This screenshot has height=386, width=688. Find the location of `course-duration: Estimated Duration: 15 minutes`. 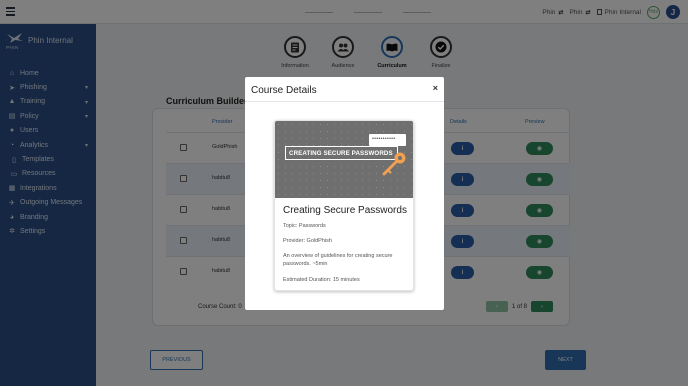

course-duration: Estimated Duration: 15 minutes is located at coordinates (321, 280).